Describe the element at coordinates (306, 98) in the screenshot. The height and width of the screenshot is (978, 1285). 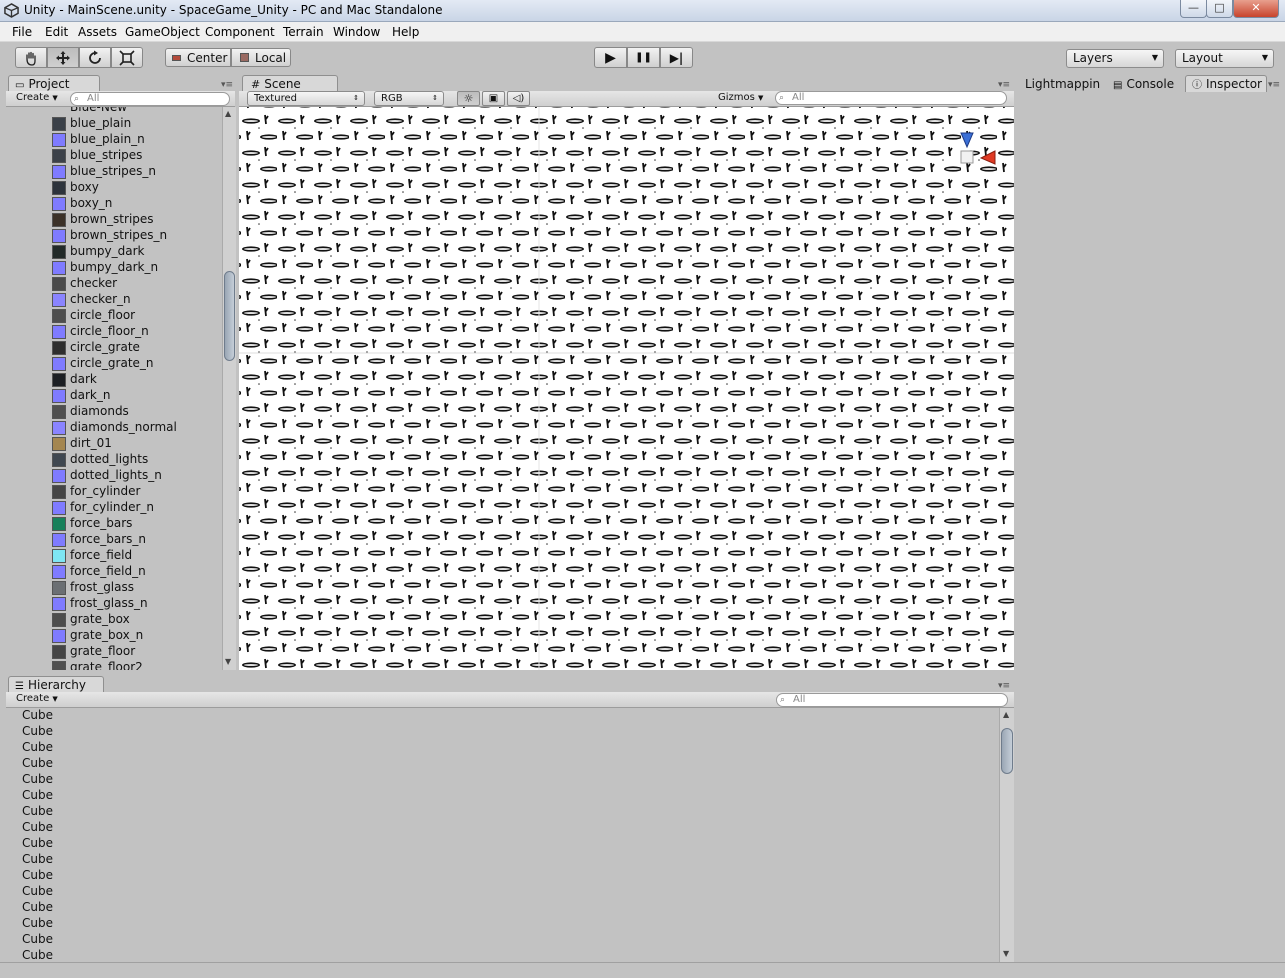
I see `render-mode-dropdown: Textured ⇕` at that location.